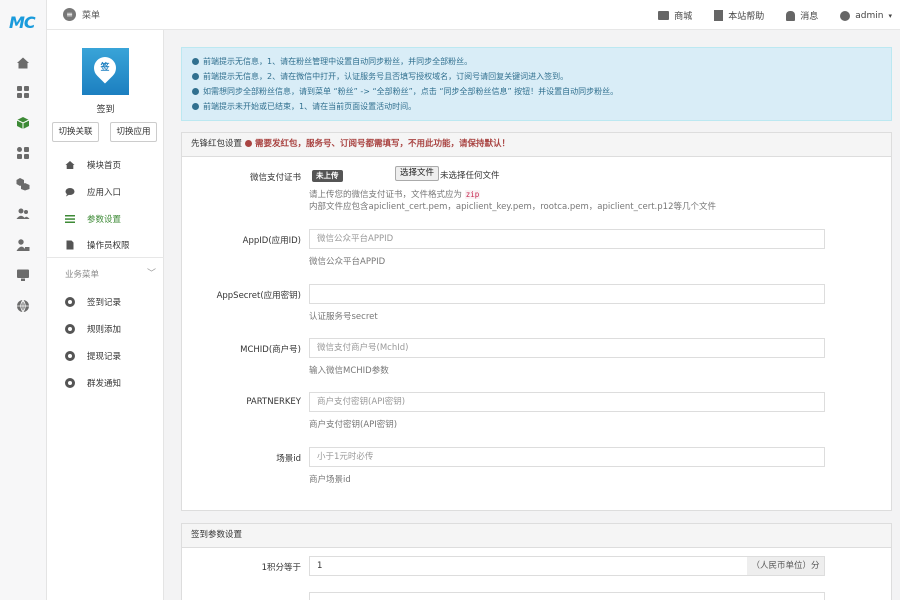  Describe the element at coordinates (473, 15) in the screenshot. I see `top-bar: ≡ 菜单 商城 本站帮助 消息 admin ▾` at that location.